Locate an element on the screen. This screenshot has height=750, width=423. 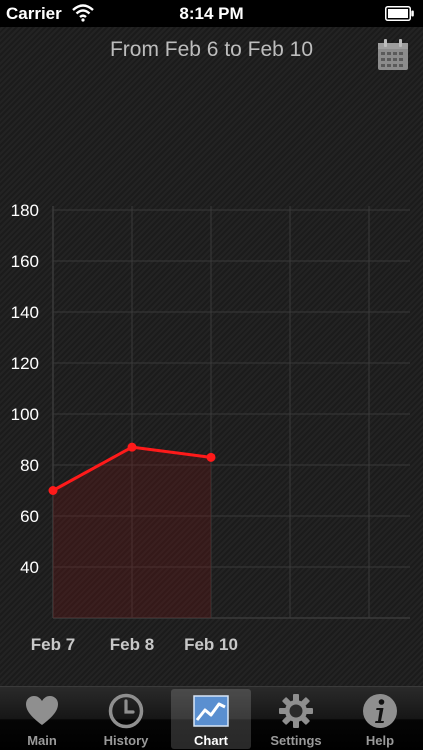
tab-label: Settings is located at coordinates (296, 740).